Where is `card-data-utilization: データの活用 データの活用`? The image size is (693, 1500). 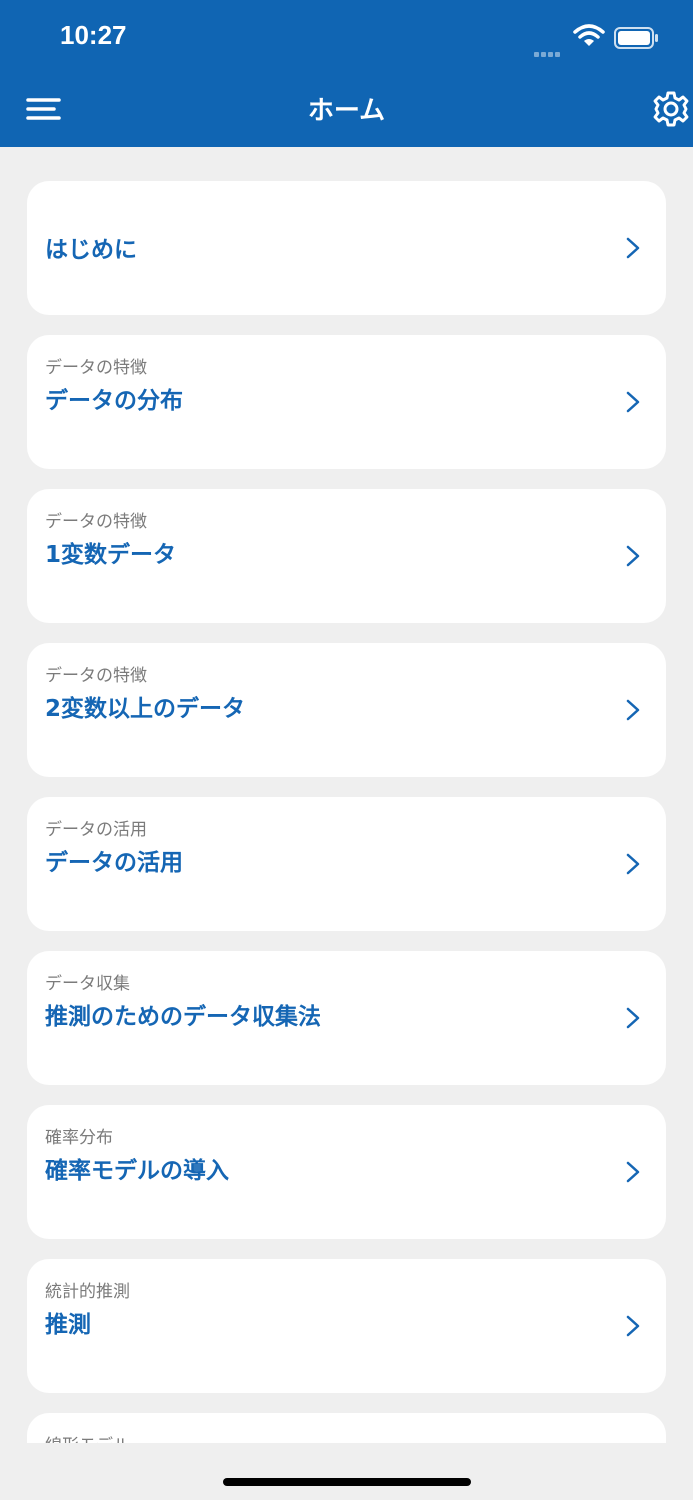 card-data-utilization: データの活用 データの活用 is located at coordinates (346, 864).